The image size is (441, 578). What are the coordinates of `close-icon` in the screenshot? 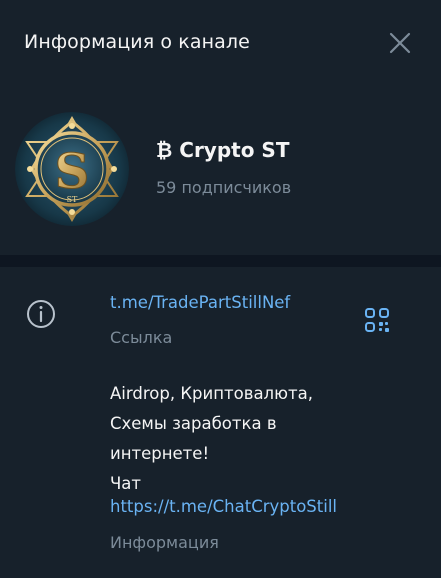 It's located at (400, 43).